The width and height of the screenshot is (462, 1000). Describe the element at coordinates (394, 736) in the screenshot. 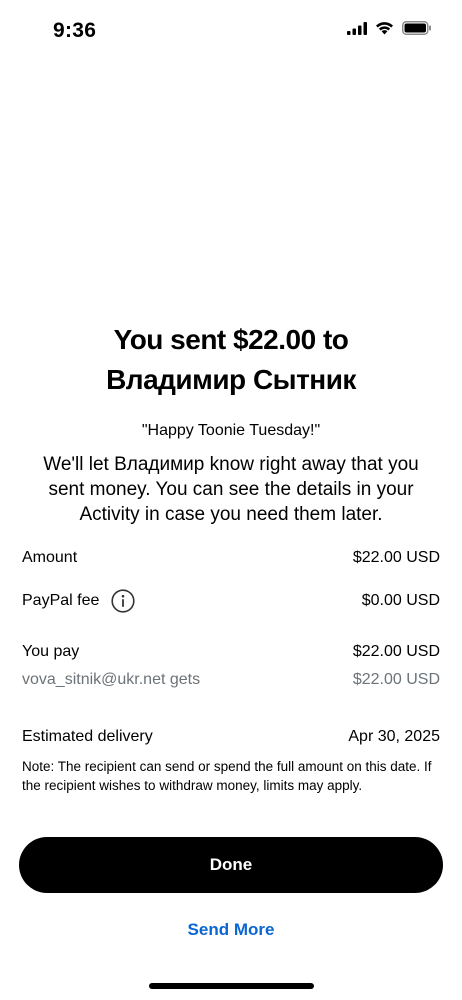

I see `delivery-value: Apr 30, 2025` at that location.